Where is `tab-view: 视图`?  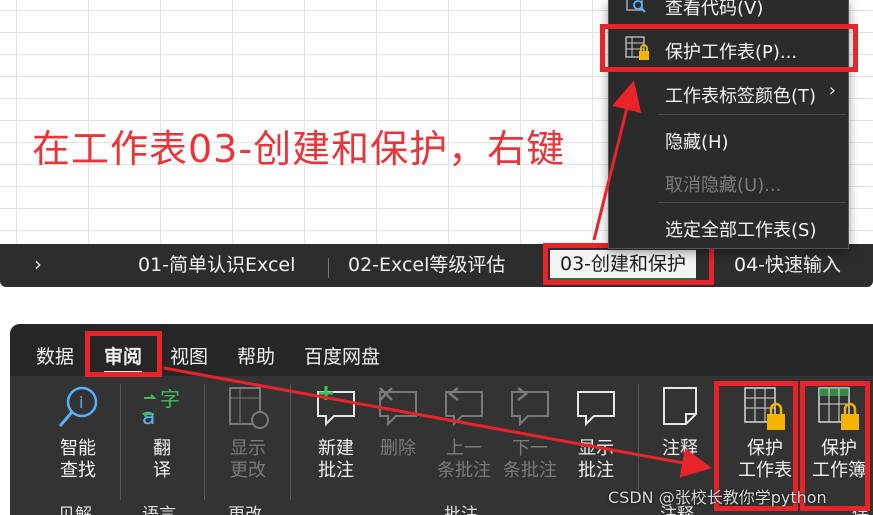
tab-view: 视图 is located at coordinates (189, 355).